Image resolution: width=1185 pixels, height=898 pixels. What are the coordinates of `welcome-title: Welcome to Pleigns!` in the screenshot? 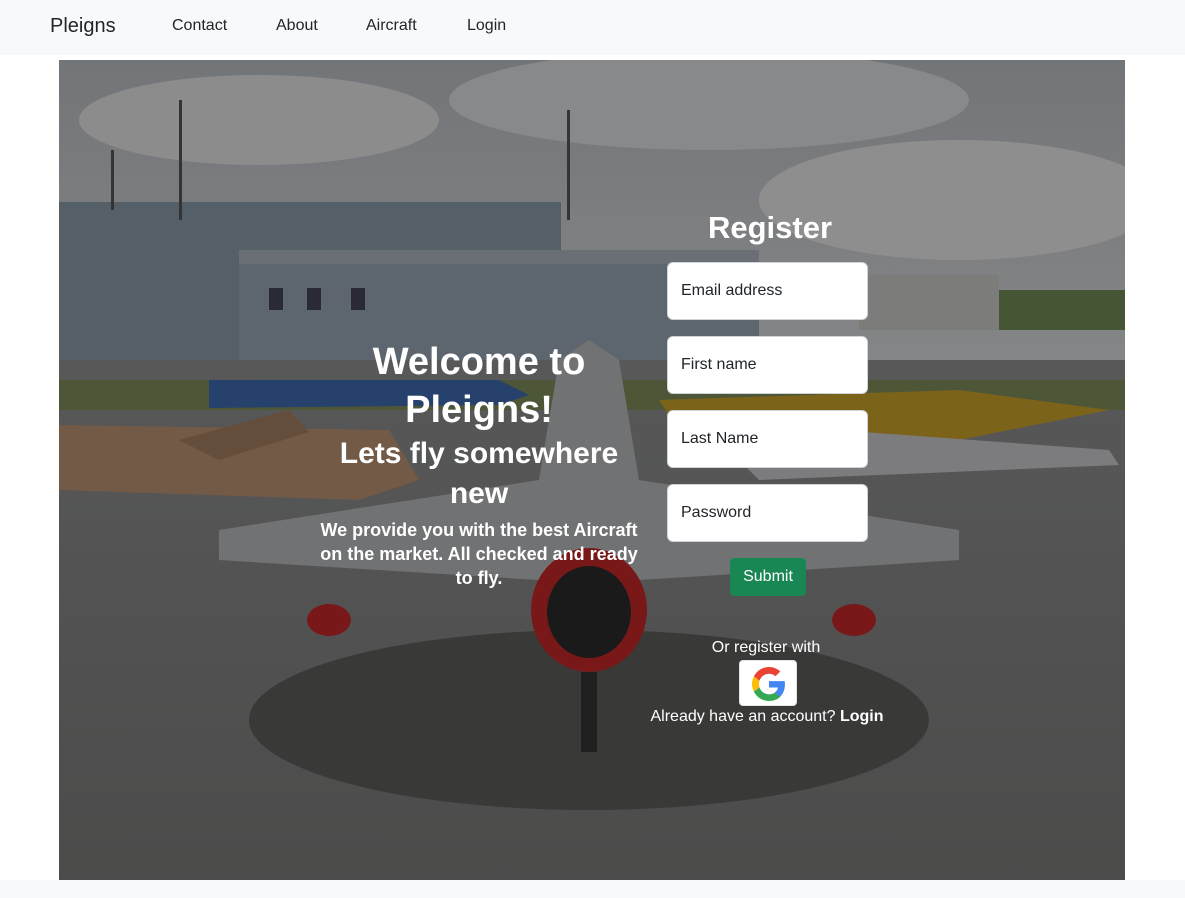 It's located at (479, 386).